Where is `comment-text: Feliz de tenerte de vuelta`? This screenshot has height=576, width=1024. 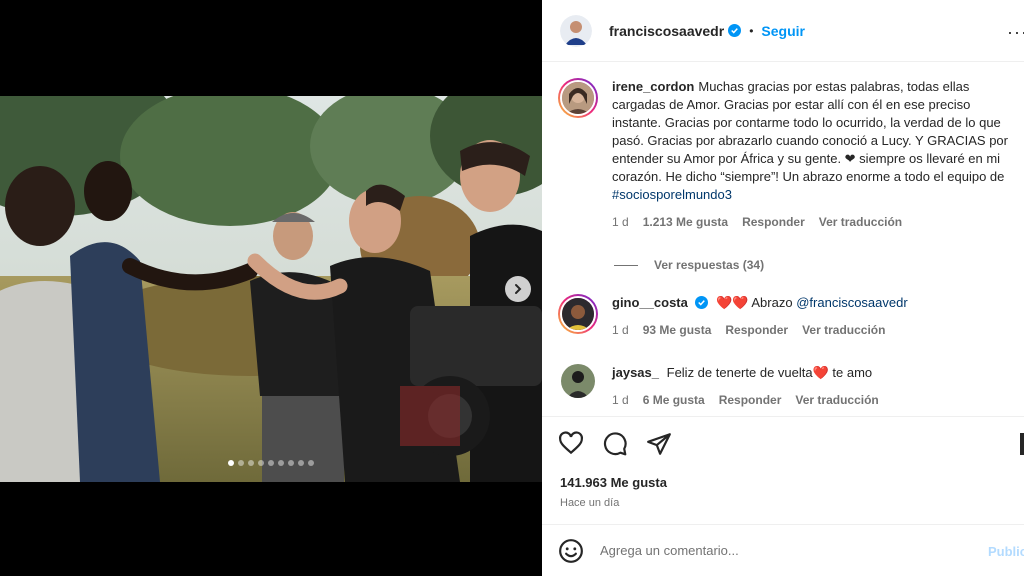 comment-text: Feliz de tenerte de vuelta is located at coordinates (739, 372).